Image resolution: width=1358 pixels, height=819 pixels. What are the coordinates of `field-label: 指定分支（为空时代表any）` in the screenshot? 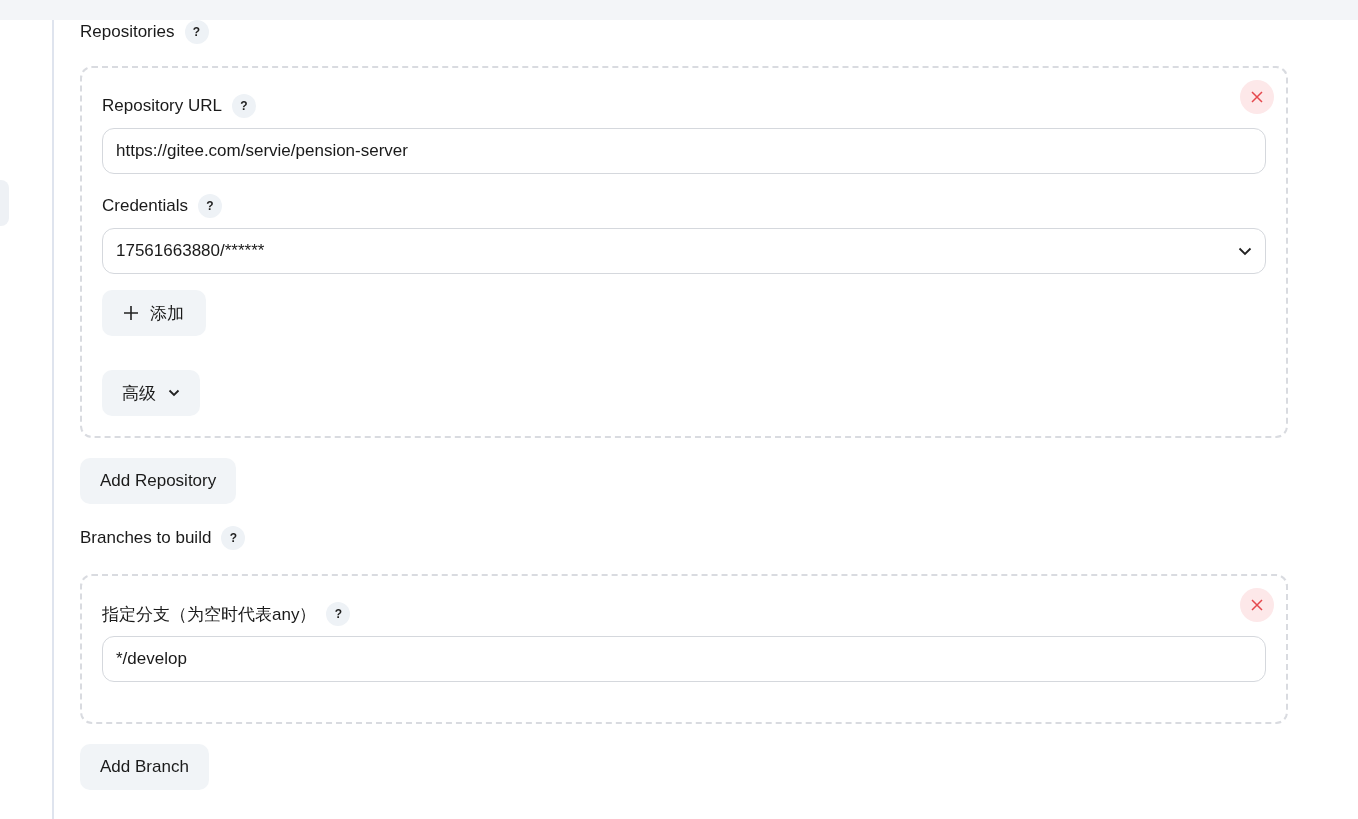 It's located at (209, 614).